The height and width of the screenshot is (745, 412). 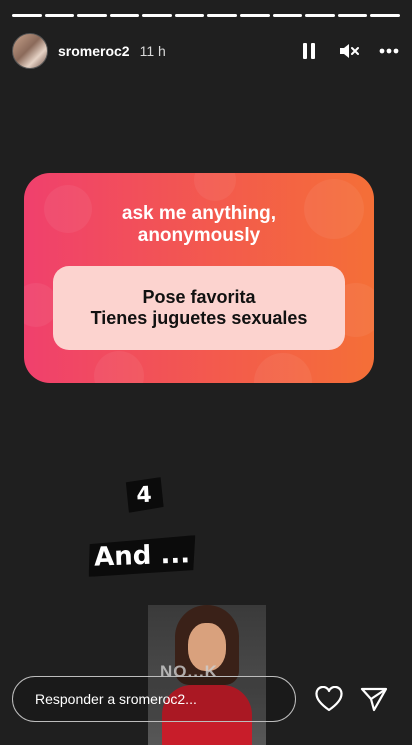 I want to click on more-icon, so click(x=389, y=51).